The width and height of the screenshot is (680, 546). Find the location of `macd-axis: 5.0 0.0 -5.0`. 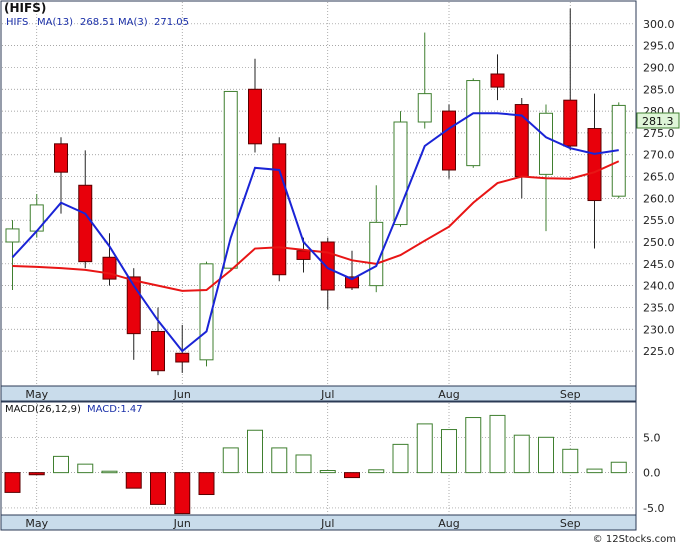

macd-axis: 5.0 0.0 -5.0 is located at coordinates (653, 473).